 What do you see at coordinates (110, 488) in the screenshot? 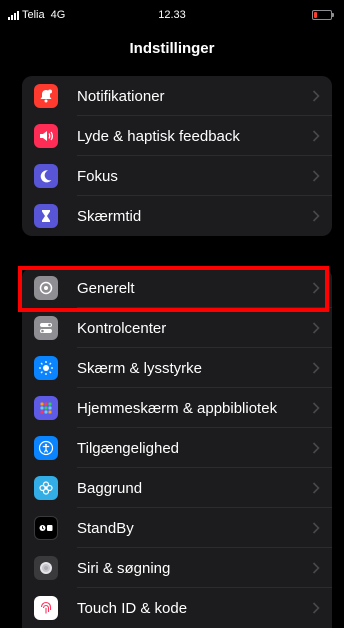
I see `settings-row-label: Baggrund` at bounding box center [110, 488].